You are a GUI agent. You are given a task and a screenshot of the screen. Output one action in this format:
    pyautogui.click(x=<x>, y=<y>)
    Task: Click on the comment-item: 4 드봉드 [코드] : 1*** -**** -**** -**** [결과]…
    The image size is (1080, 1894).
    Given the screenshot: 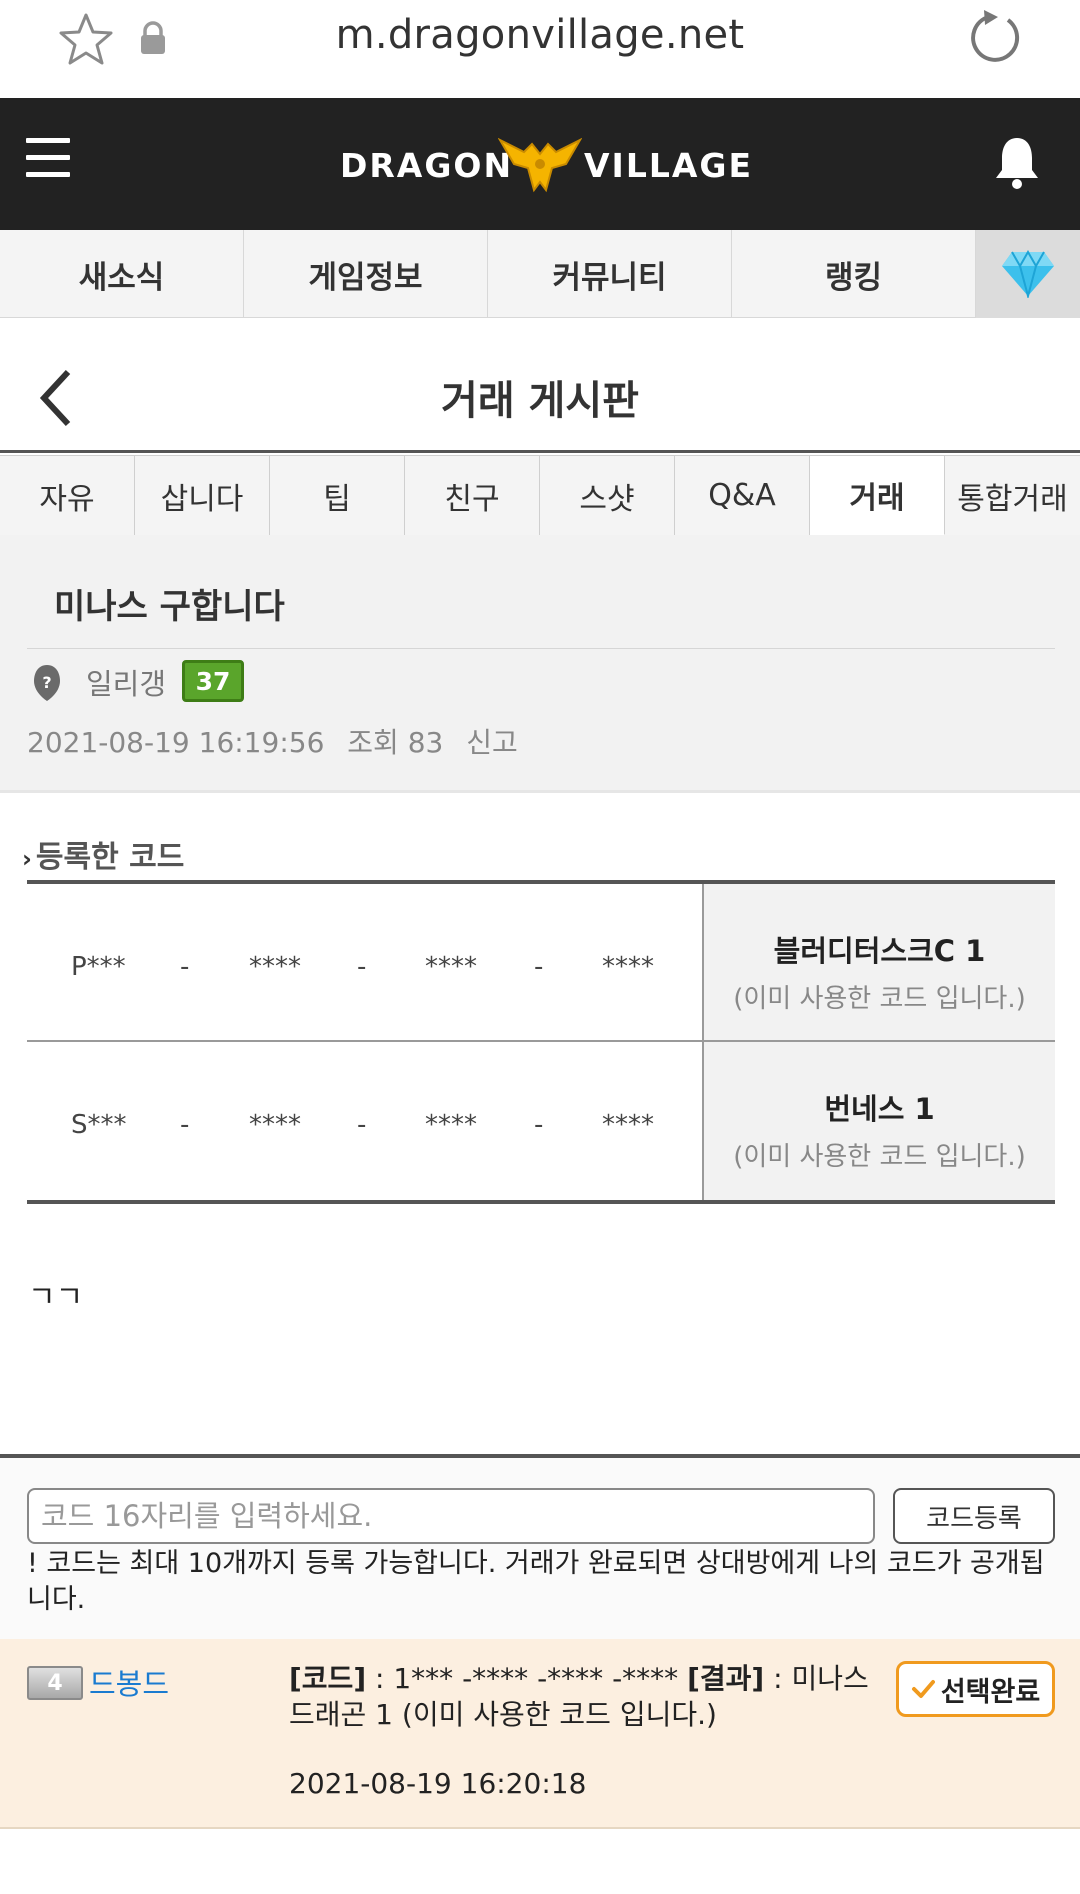 What is the action you would take?
    pyautogui.click(x=540, y=1734)
    